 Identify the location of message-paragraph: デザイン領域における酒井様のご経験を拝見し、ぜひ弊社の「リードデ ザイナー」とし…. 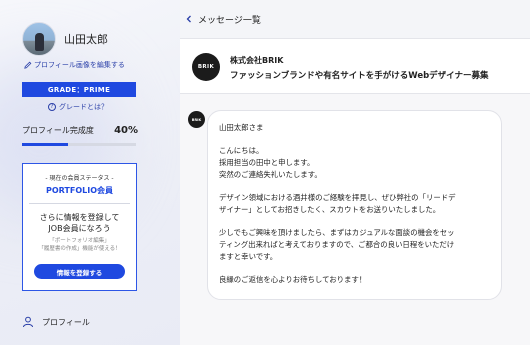
(337, 203).